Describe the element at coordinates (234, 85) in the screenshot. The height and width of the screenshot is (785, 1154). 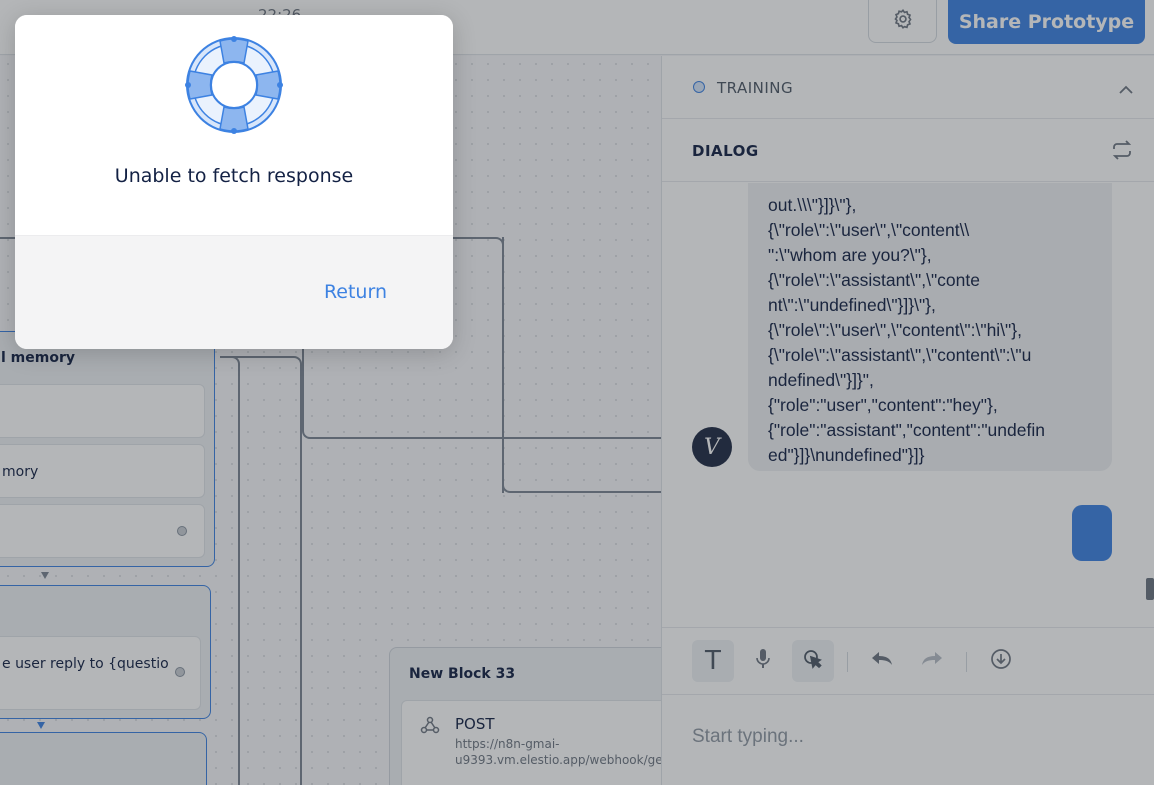
I see `lifebuoy-icon` at that location.